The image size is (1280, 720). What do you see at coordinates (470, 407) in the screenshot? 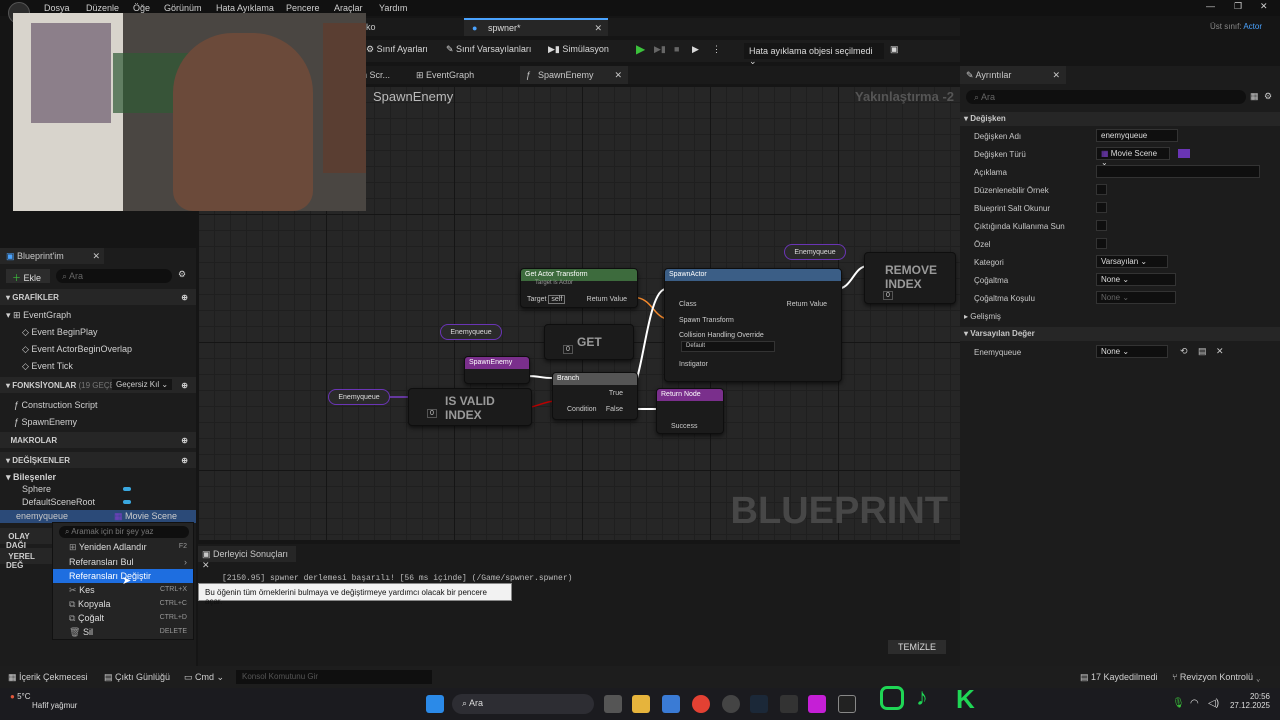
I see `is-valid-index-node: IS VALID INDEX 0` at bounding box center [470, 407].